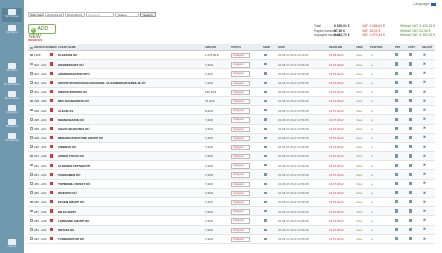  Describe the element at coordinates (40, 202) in the screenshot. I see `invoice-number: 280 - A32` at that location.